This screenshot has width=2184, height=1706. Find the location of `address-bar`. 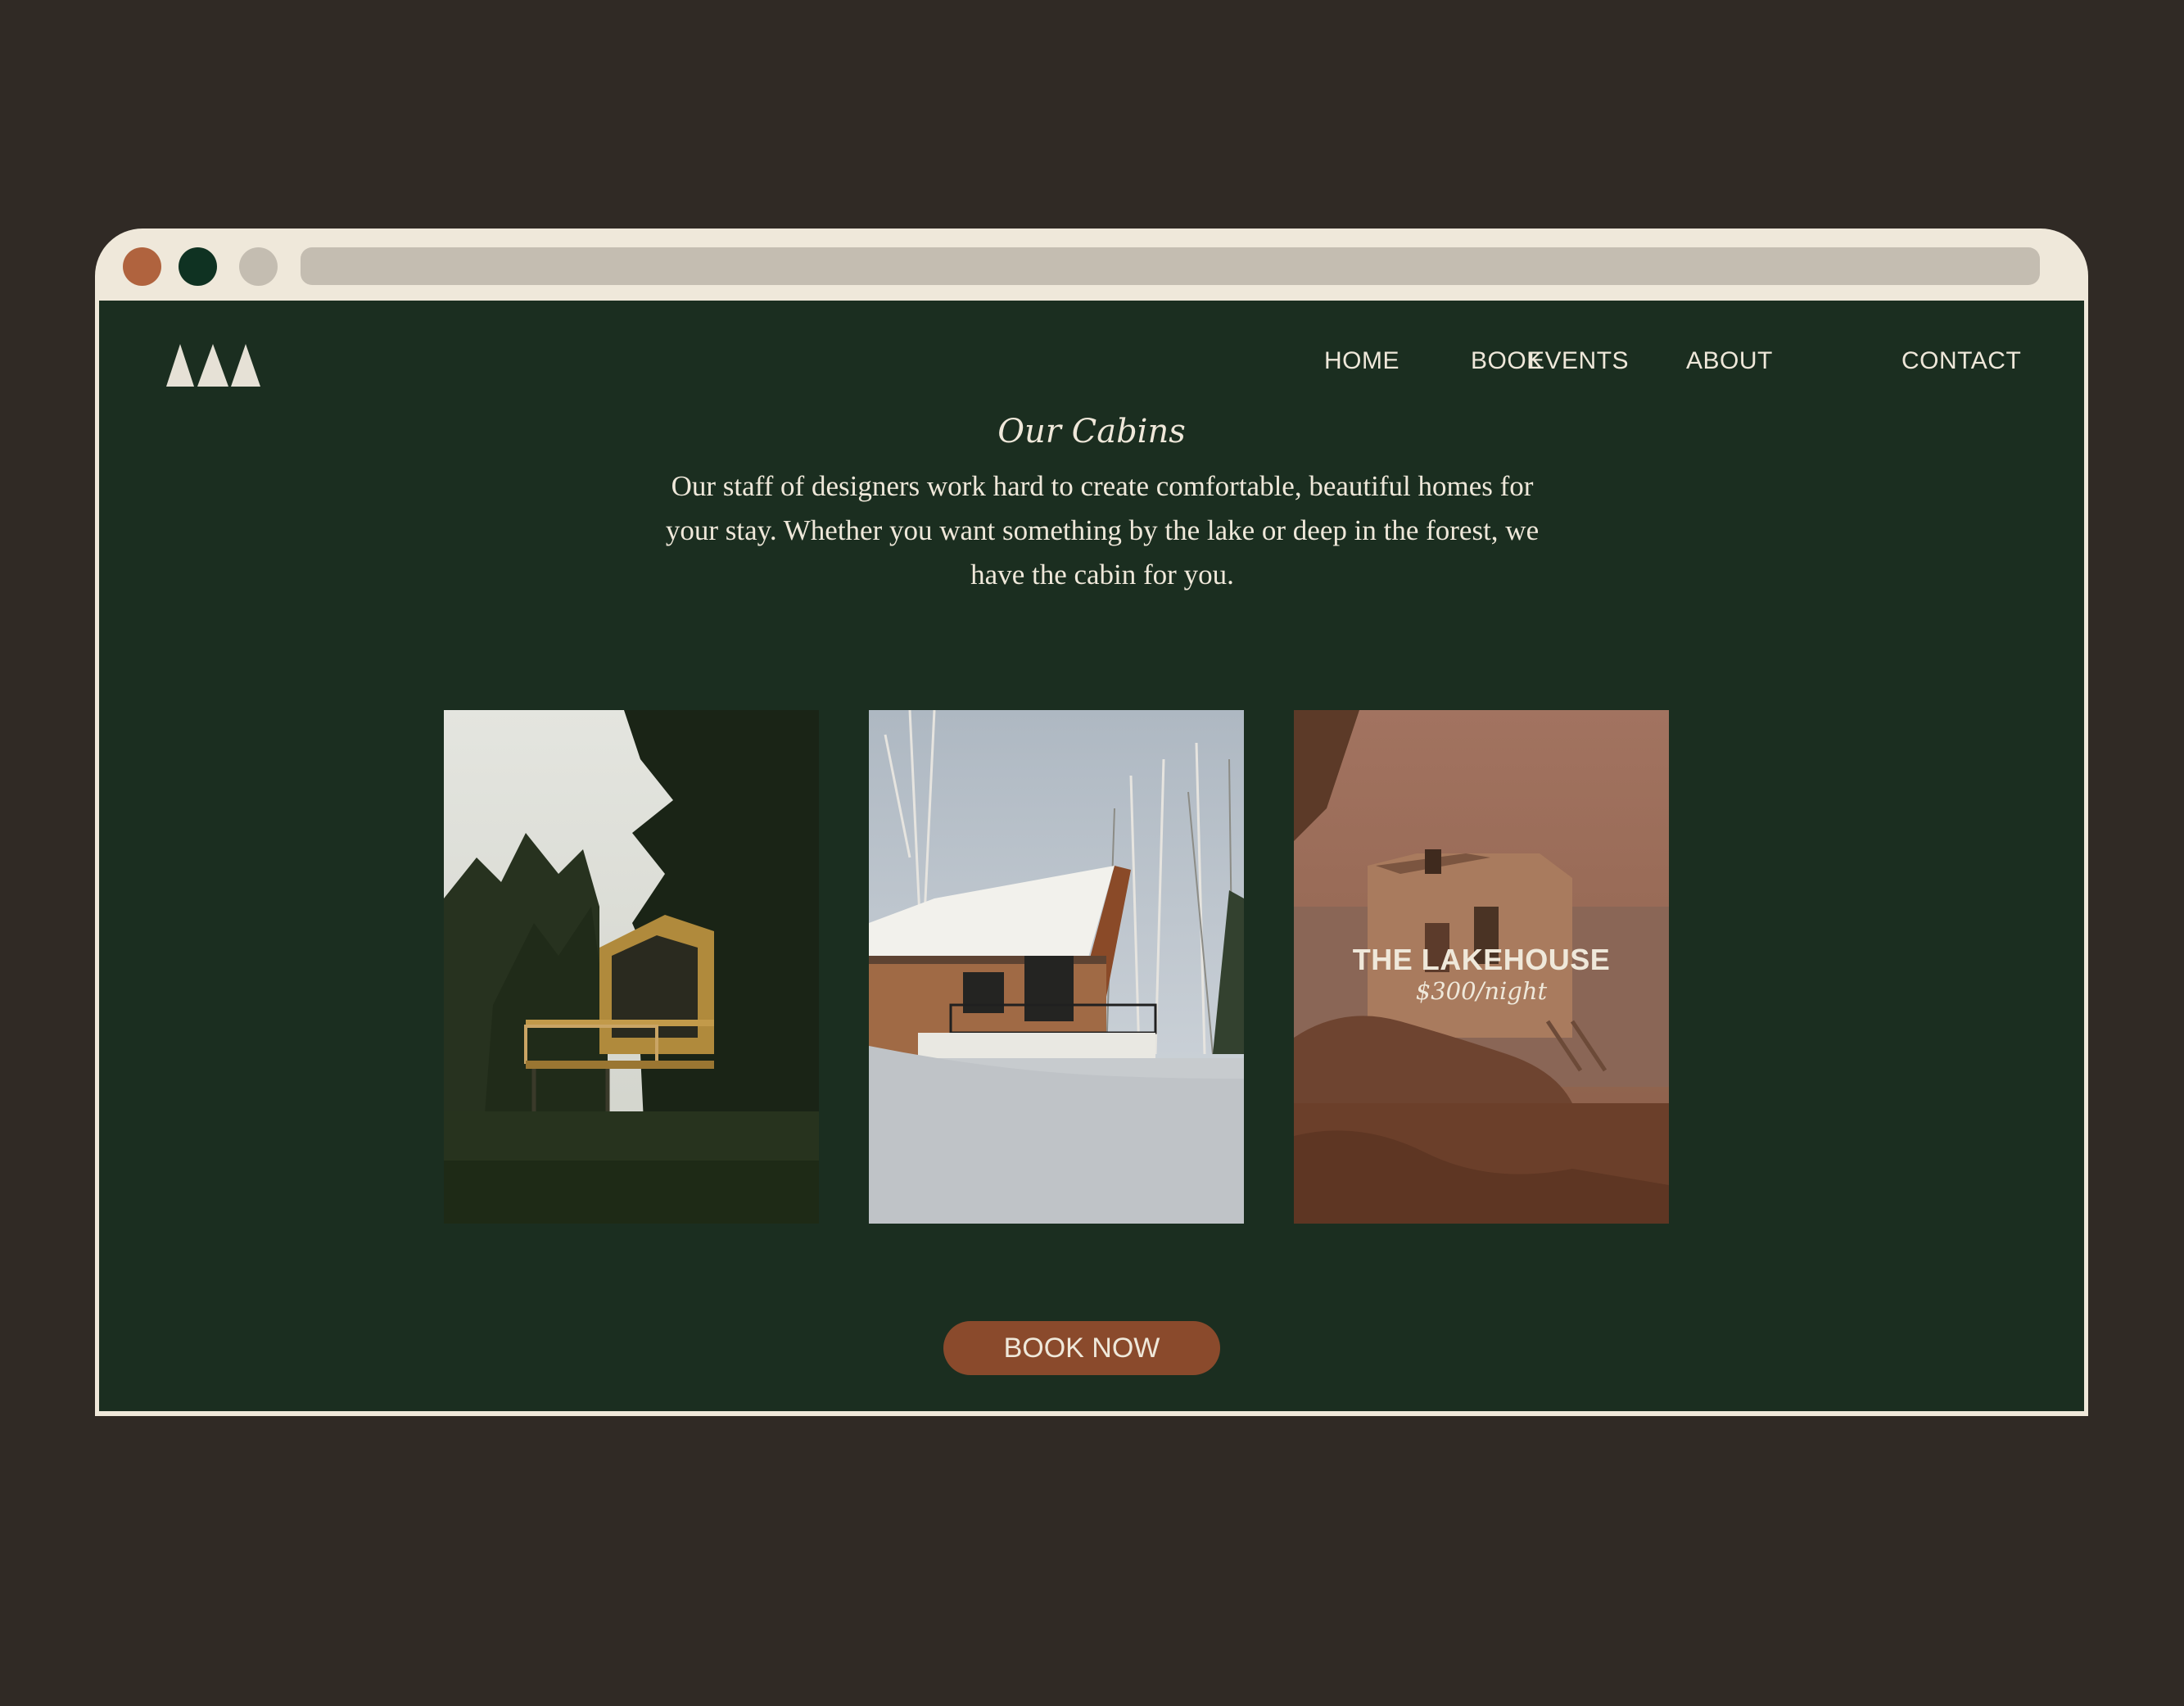

address-bar is located at coordinates (1171, 266).